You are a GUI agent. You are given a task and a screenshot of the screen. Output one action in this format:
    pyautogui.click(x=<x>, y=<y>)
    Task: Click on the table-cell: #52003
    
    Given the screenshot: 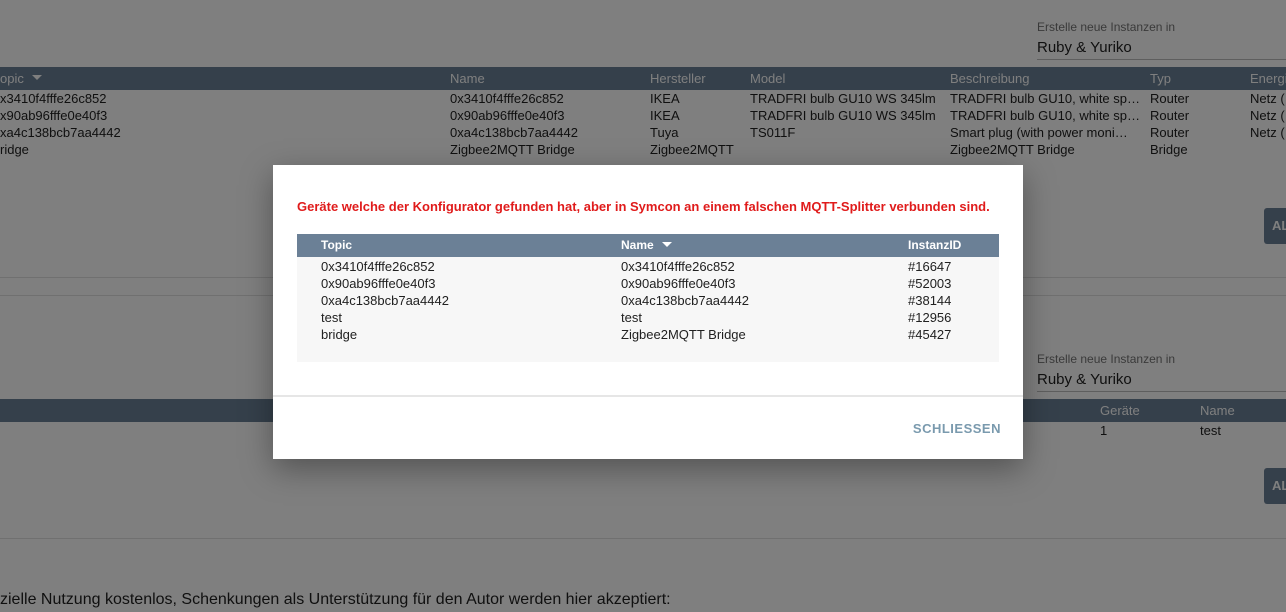 What is the action you would take?
    pyautogui.click(x=930, y=283)
    